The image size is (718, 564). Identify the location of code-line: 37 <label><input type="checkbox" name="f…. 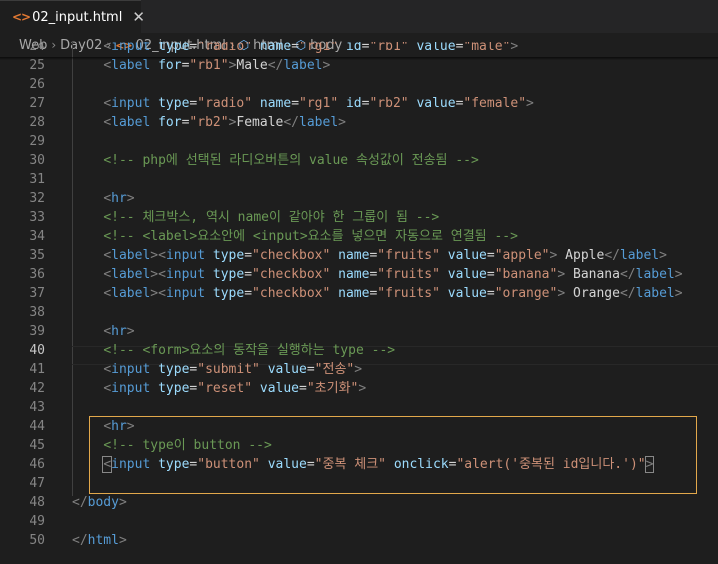
(359, 293).